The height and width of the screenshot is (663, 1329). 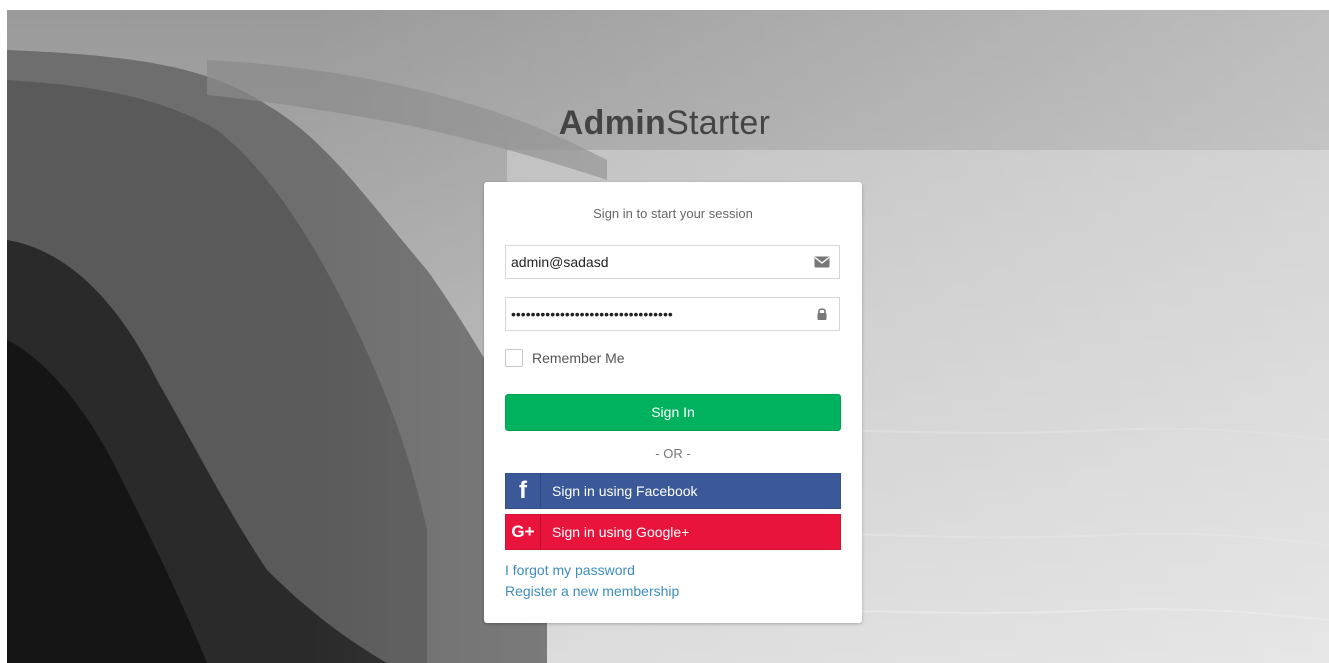 I want to click on brand-logo-light: Starter, so click(x=718, y=123).